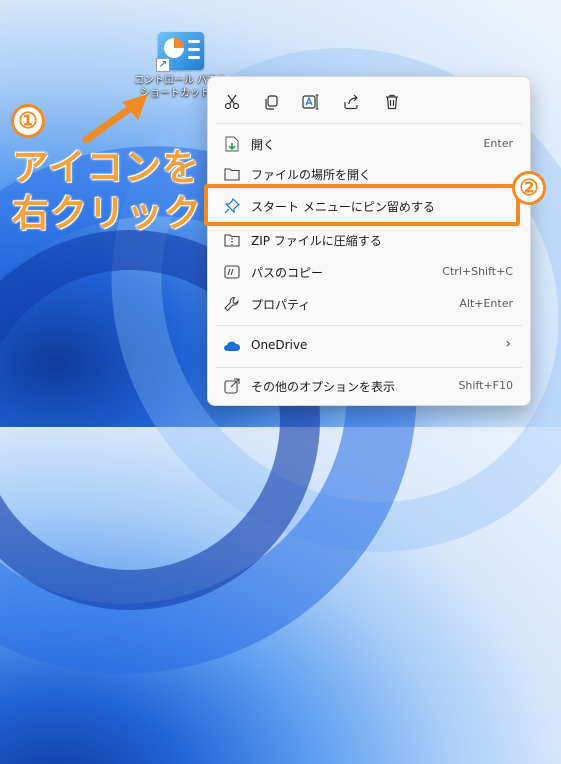  I want to click on delete-icon, so click(392, 102).